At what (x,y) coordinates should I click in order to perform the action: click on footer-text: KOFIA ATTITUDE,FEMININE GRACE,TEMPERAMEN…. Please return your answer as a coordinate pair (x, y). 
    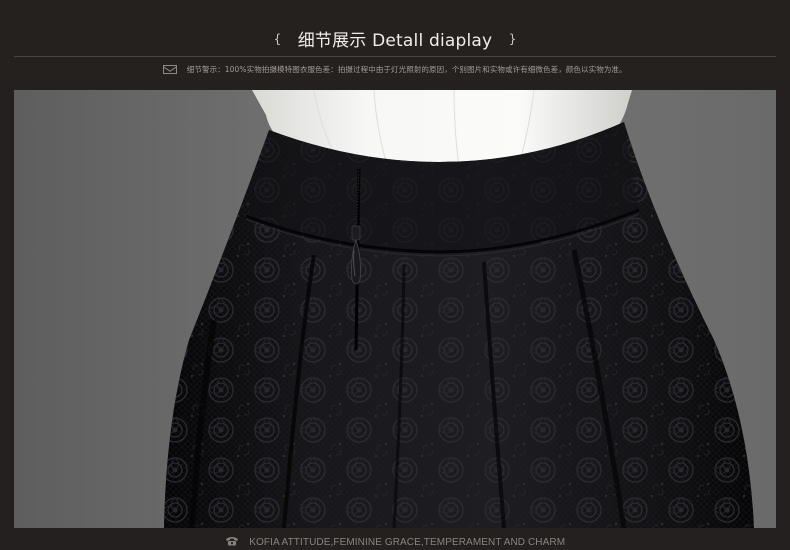
    Looking at the image, I should click on (407, 542).